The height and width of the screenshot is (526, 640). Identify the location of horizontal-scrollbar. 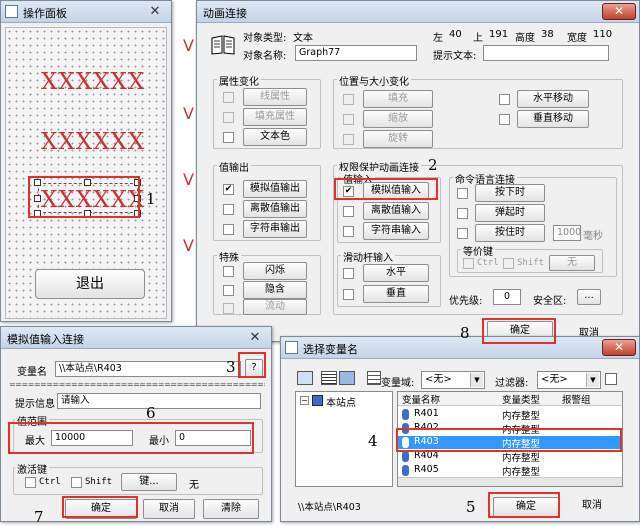
(510, 481).